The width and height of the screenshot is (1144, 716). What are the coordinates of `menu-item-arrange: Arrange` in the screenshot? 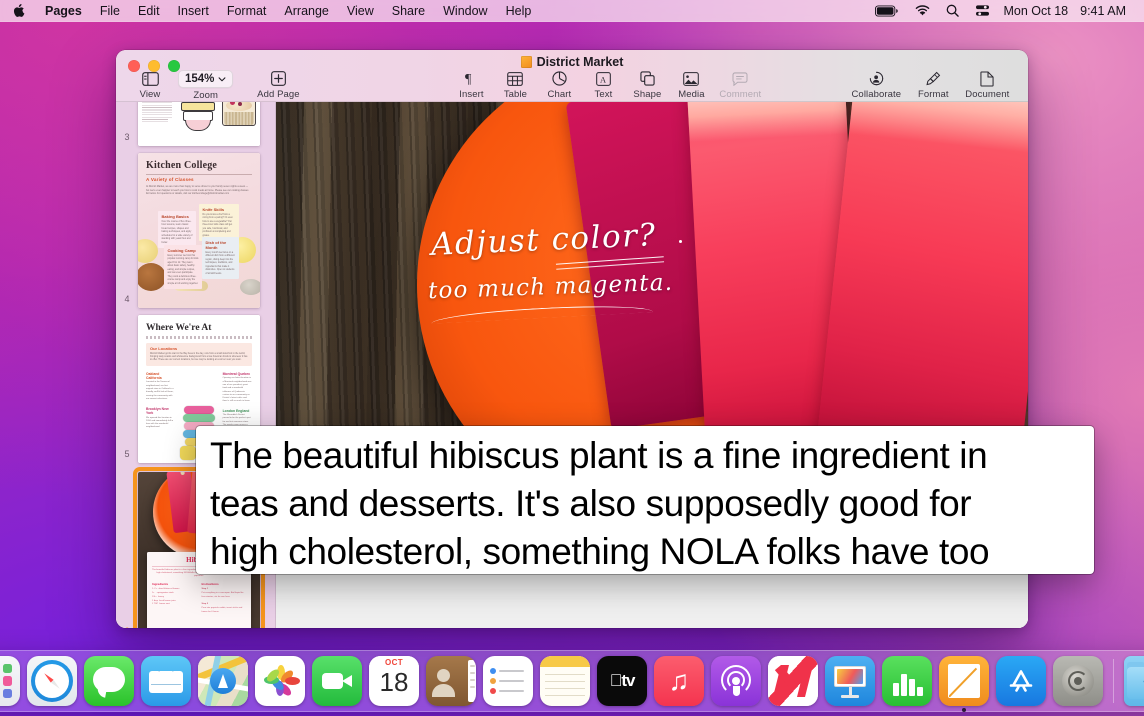 It's located at (306, 11).